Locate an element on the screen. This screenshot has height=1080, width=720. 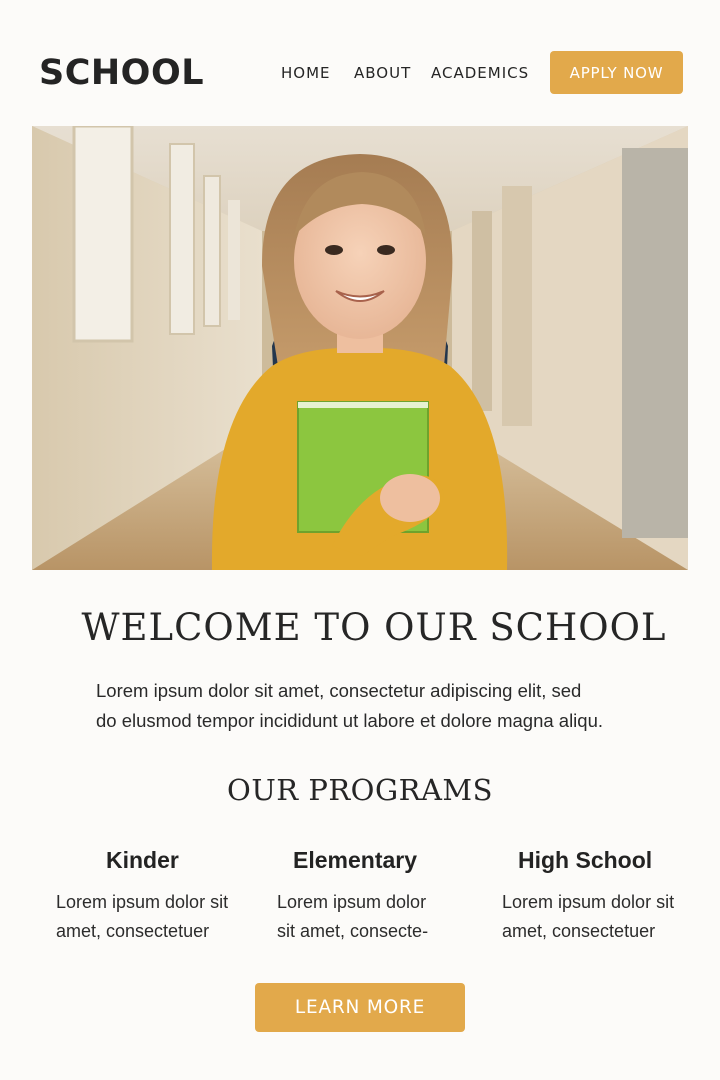
nav-academics: ACADEMICS is located at coordinates (480, 73).